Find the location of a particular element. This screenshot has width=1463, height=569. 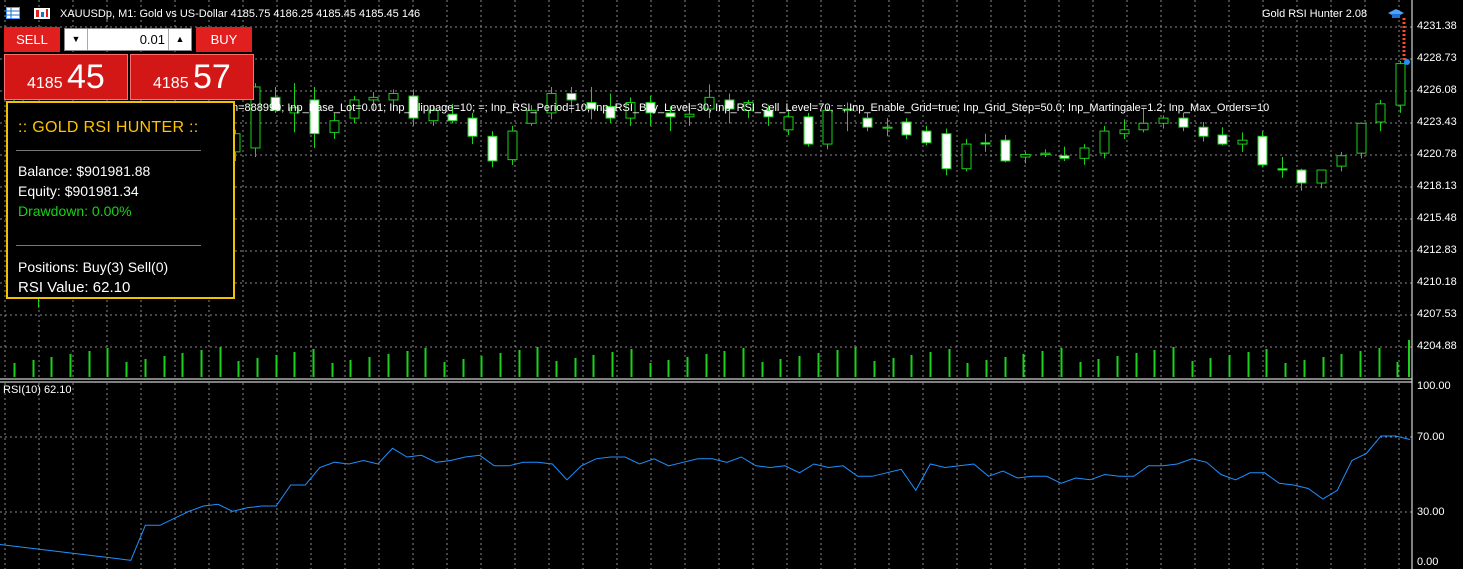

price-tick: 4228.73 is located at coordinates (1437, 58).